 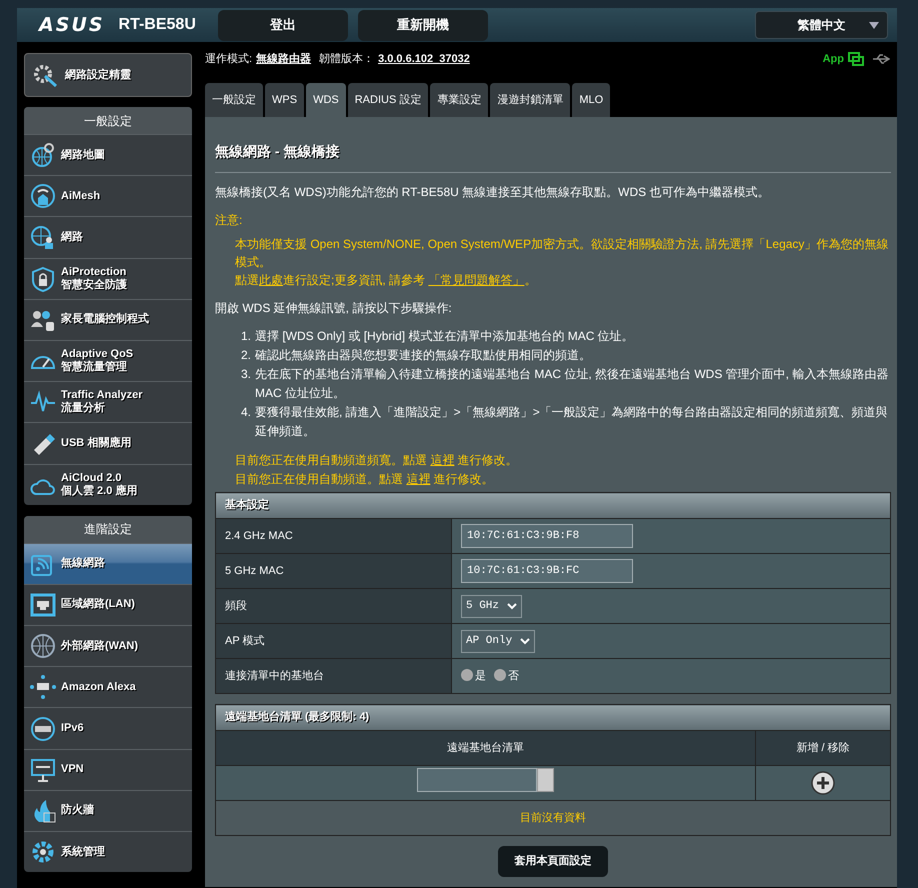 I want to click on steps-intro: 開啟 WDS 延伸無線訊號, 請按以下步驟操作:, so click(x=334, y=308).